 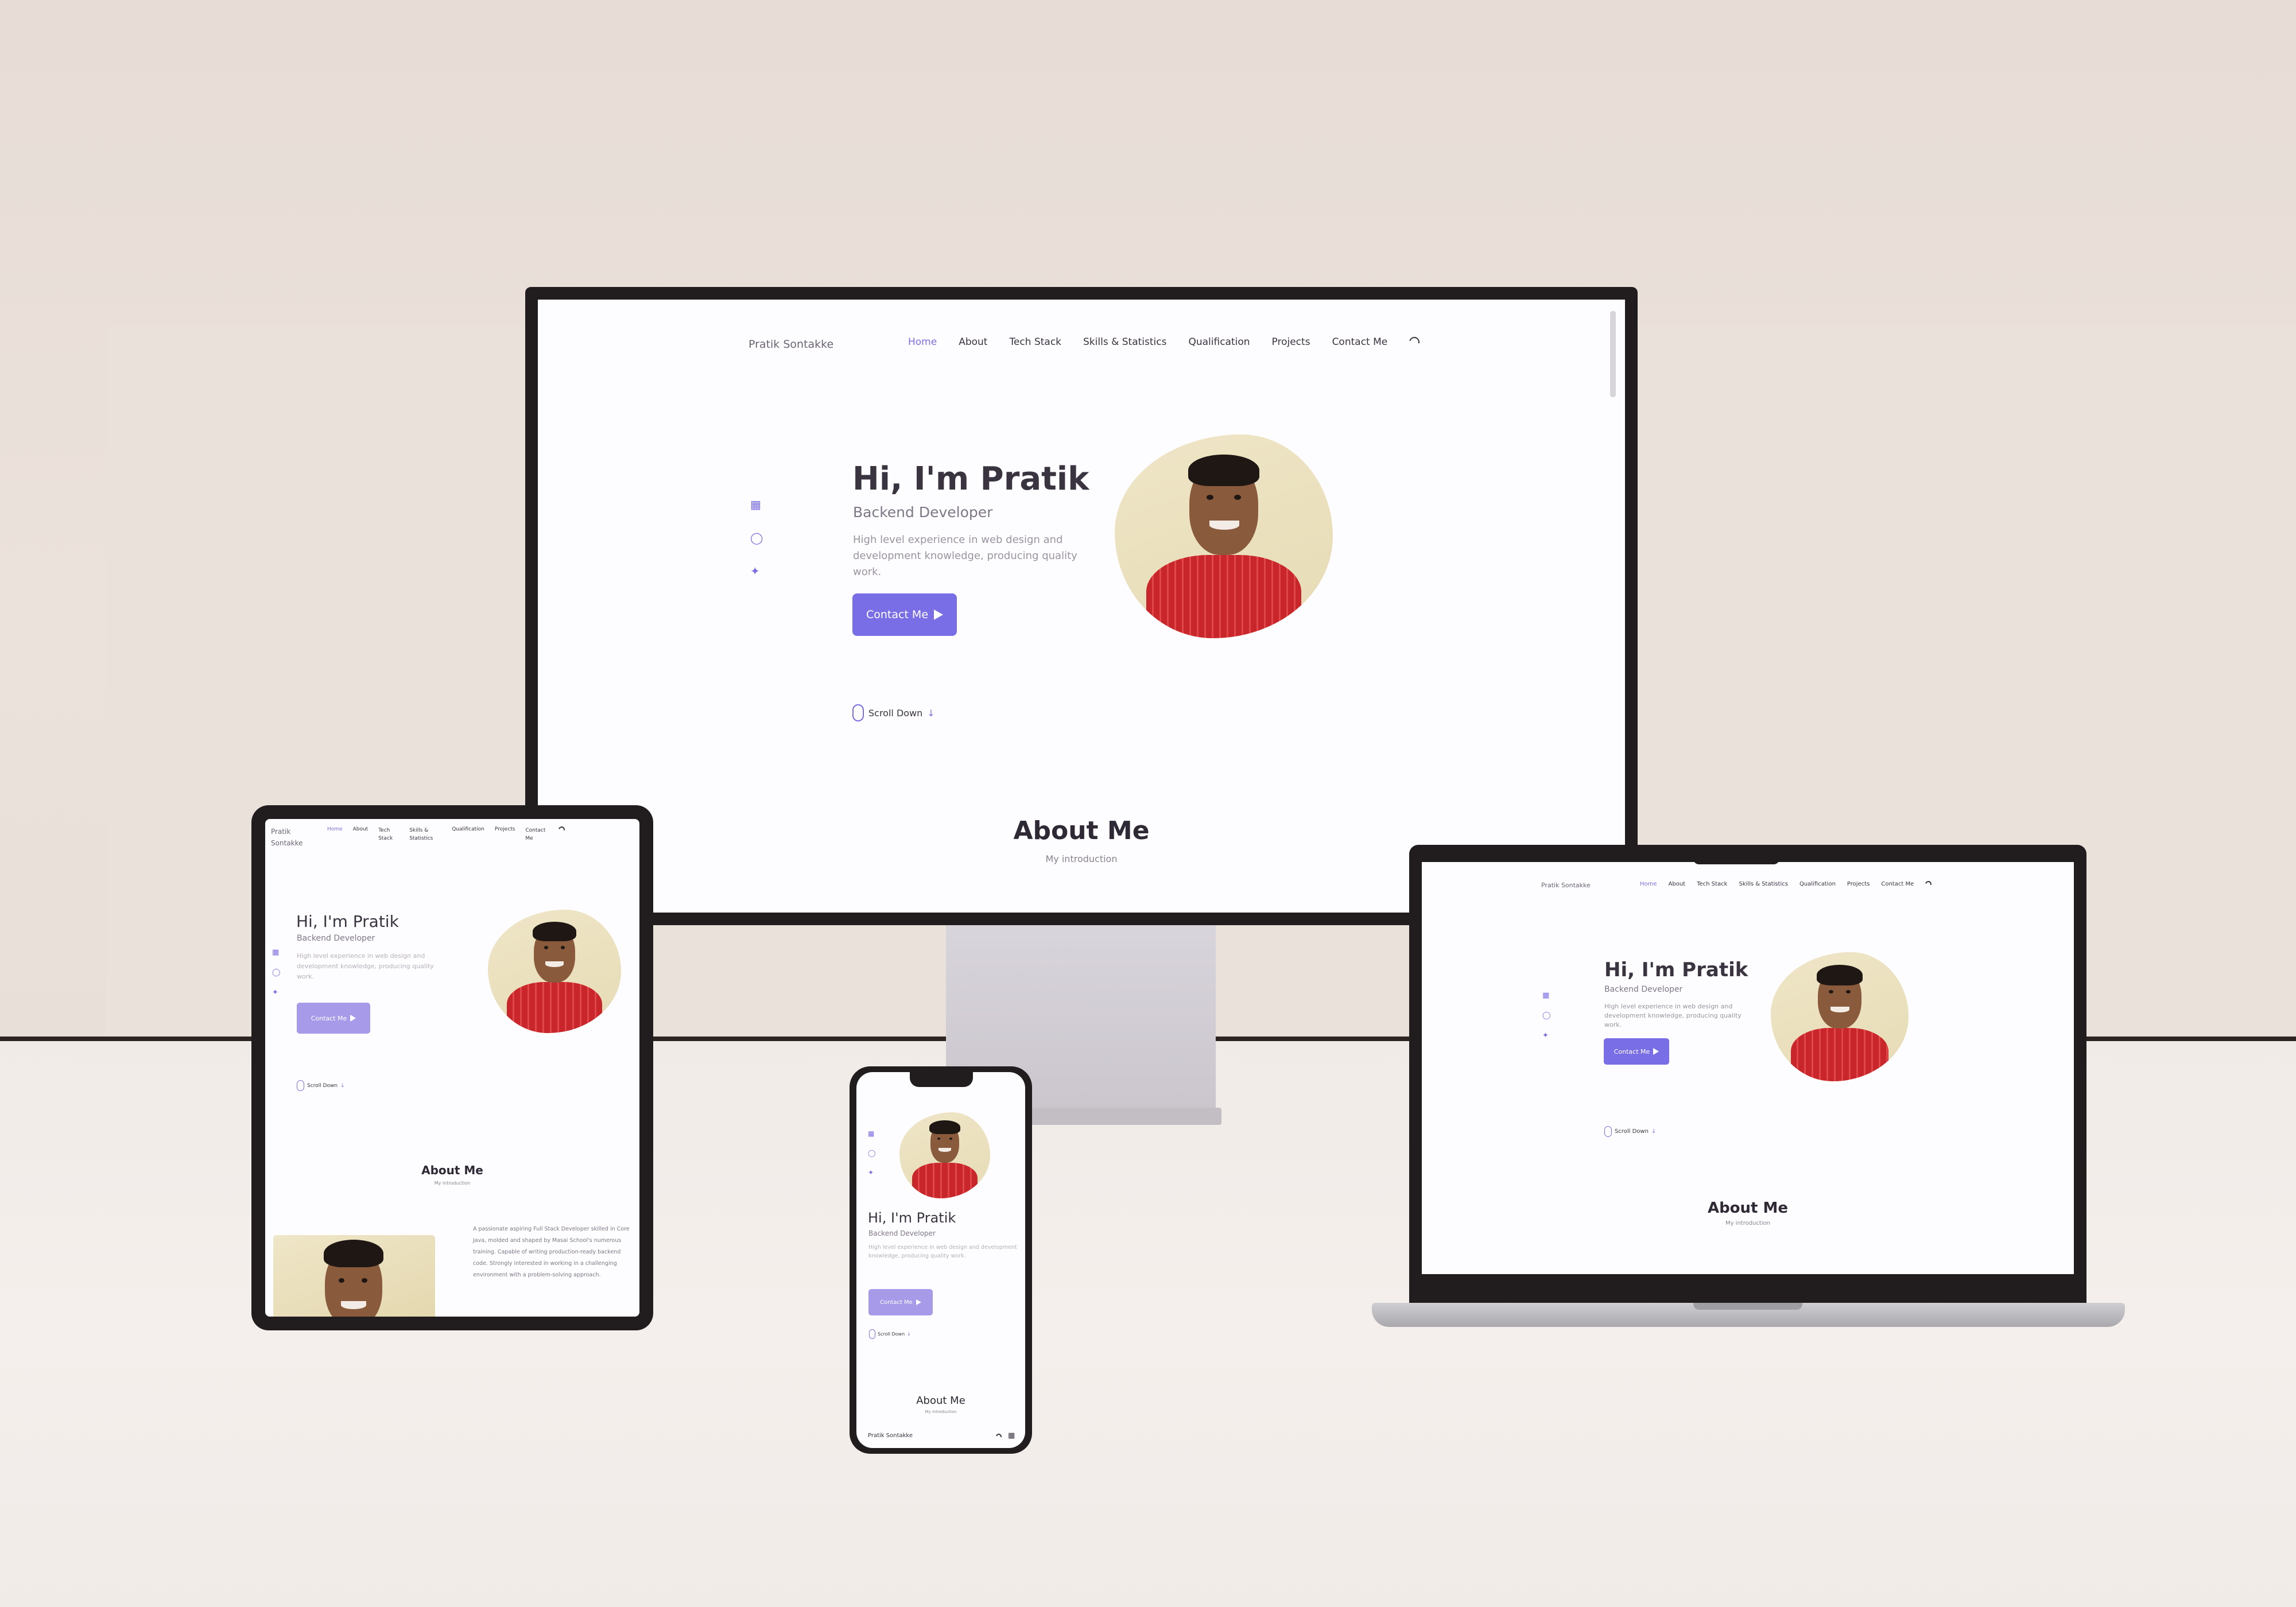 I want to click on footer-logo: Pratik Sontakke, so click(x=890, y=1436).